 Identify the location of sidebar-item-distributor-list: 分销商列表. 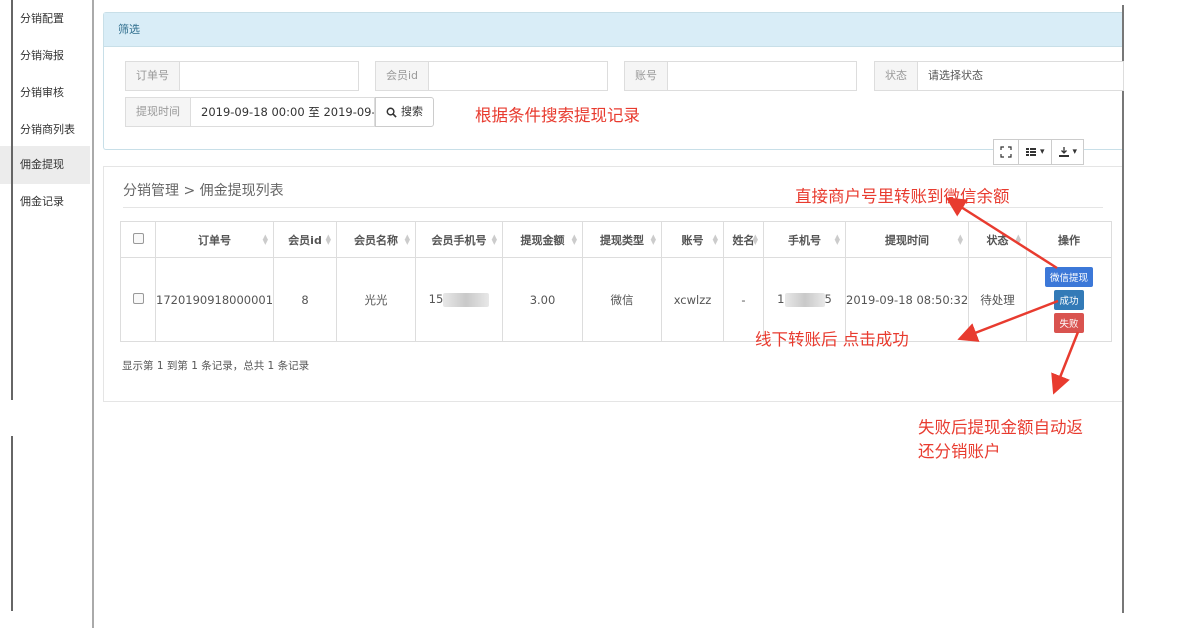
(45, 130).